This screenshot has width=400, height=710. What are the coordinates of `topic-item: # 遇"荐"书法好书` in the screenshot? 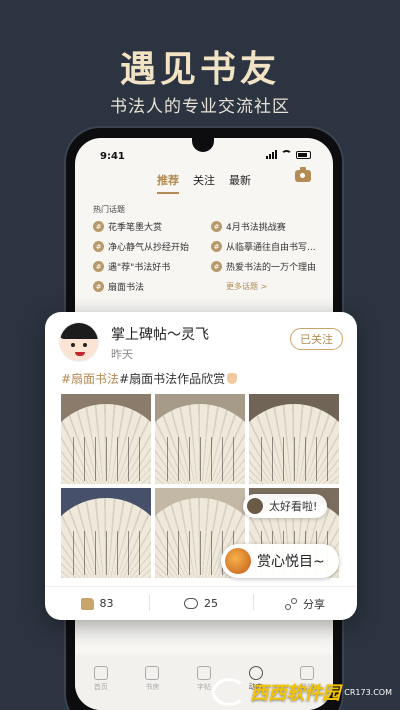 It's located at (149, 266).